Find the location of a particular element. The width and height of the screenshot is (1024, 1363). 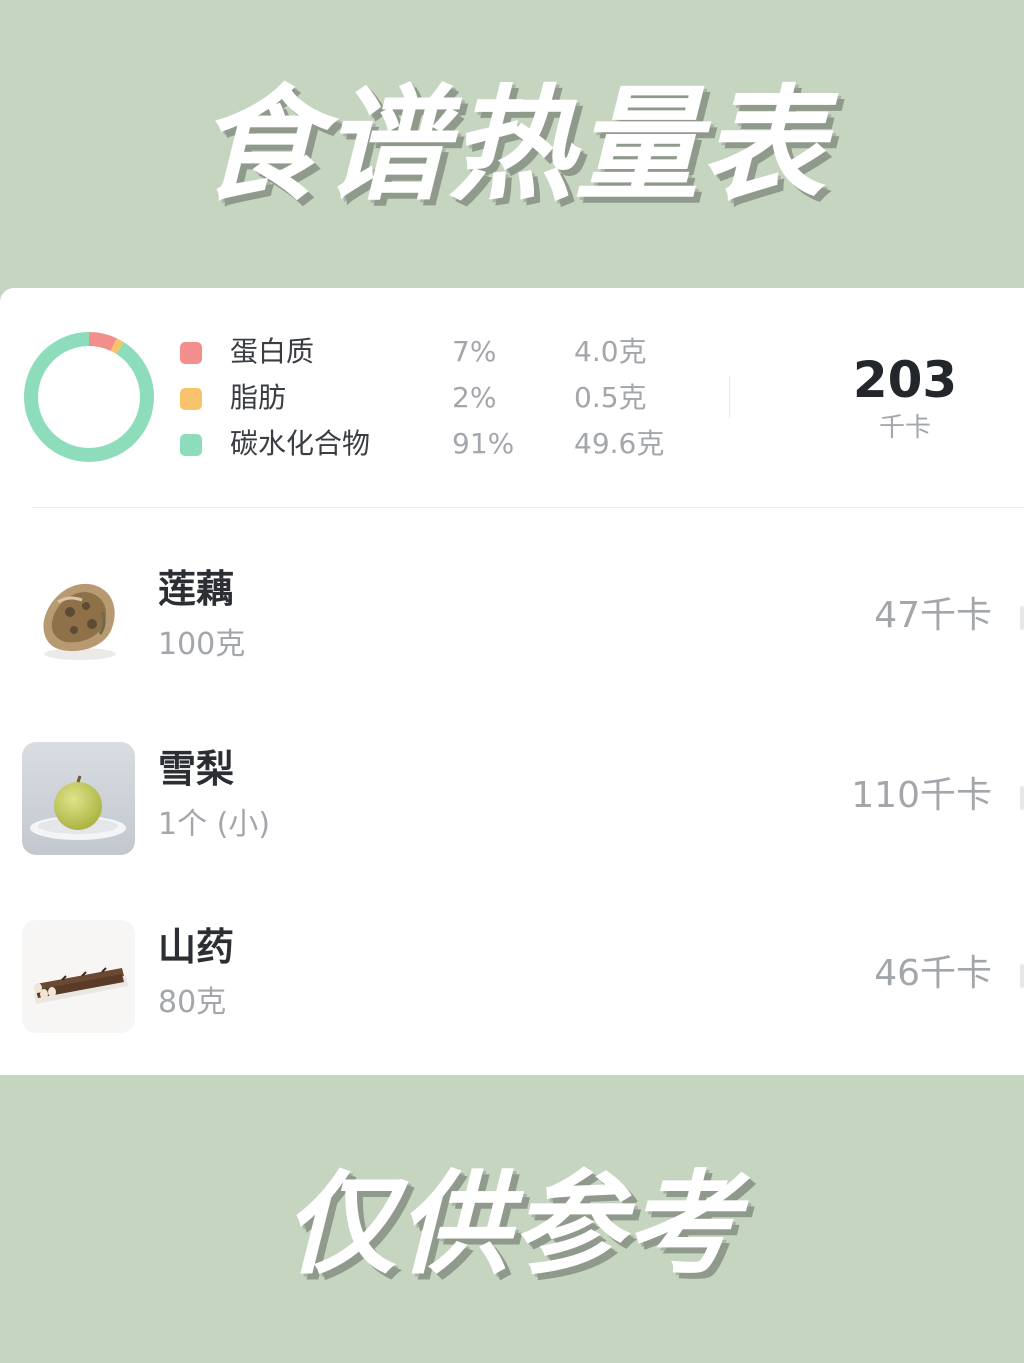

legend-grams: 0.5克 is located at coordinates (610, 397).